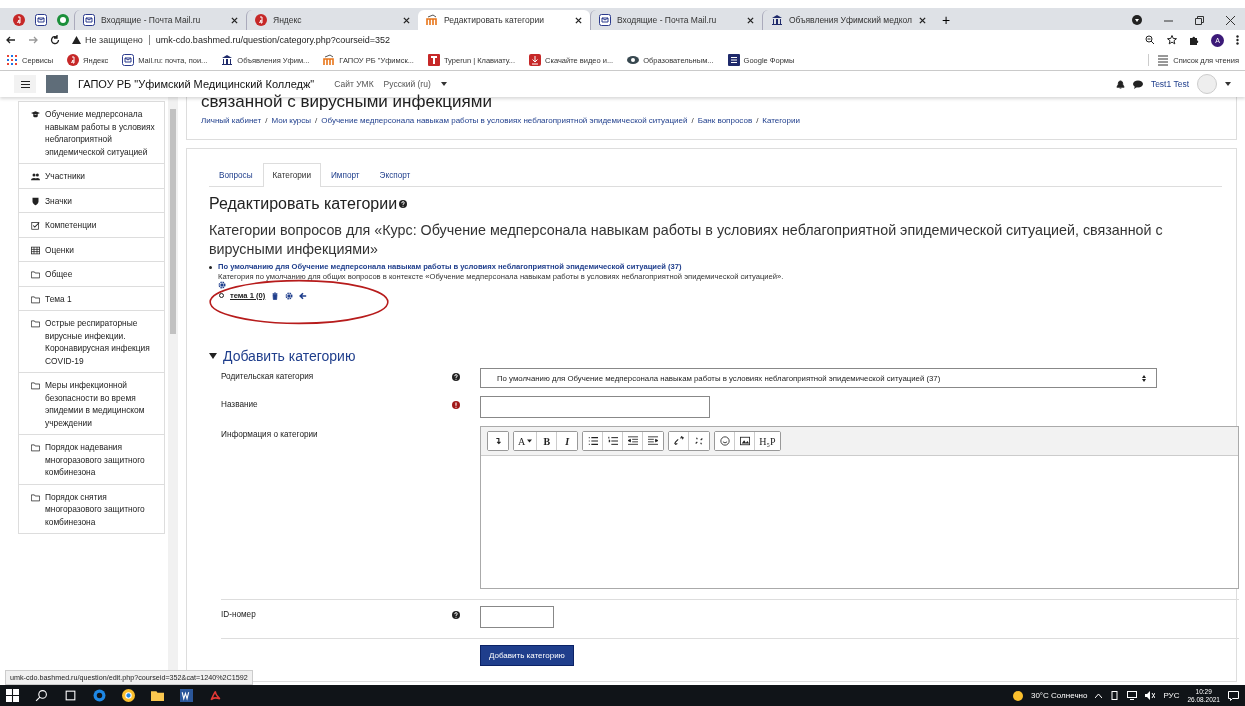  I want to click on indent-icon, so click(653, 441).